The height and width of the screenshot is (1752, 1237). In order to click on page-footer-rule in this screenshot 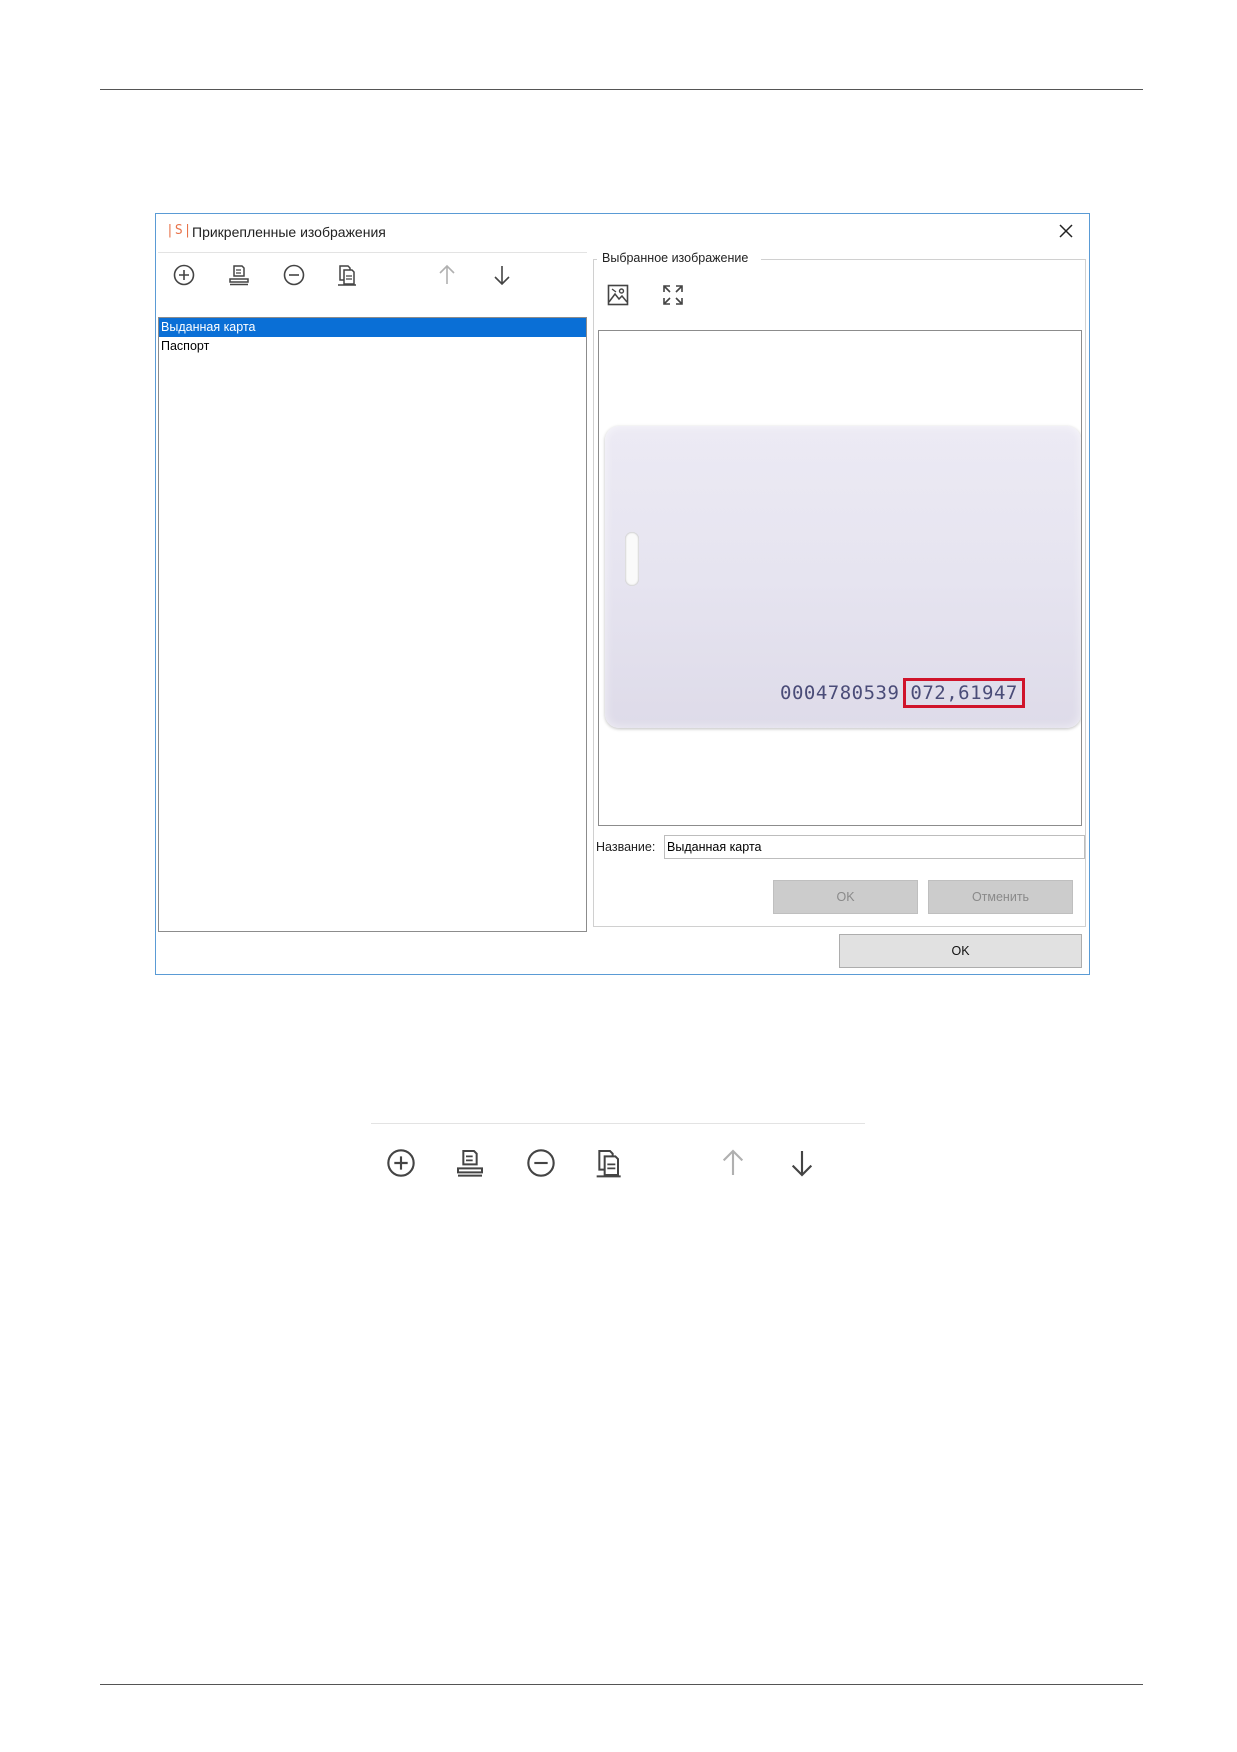, I will do `click(621, 1684)`.